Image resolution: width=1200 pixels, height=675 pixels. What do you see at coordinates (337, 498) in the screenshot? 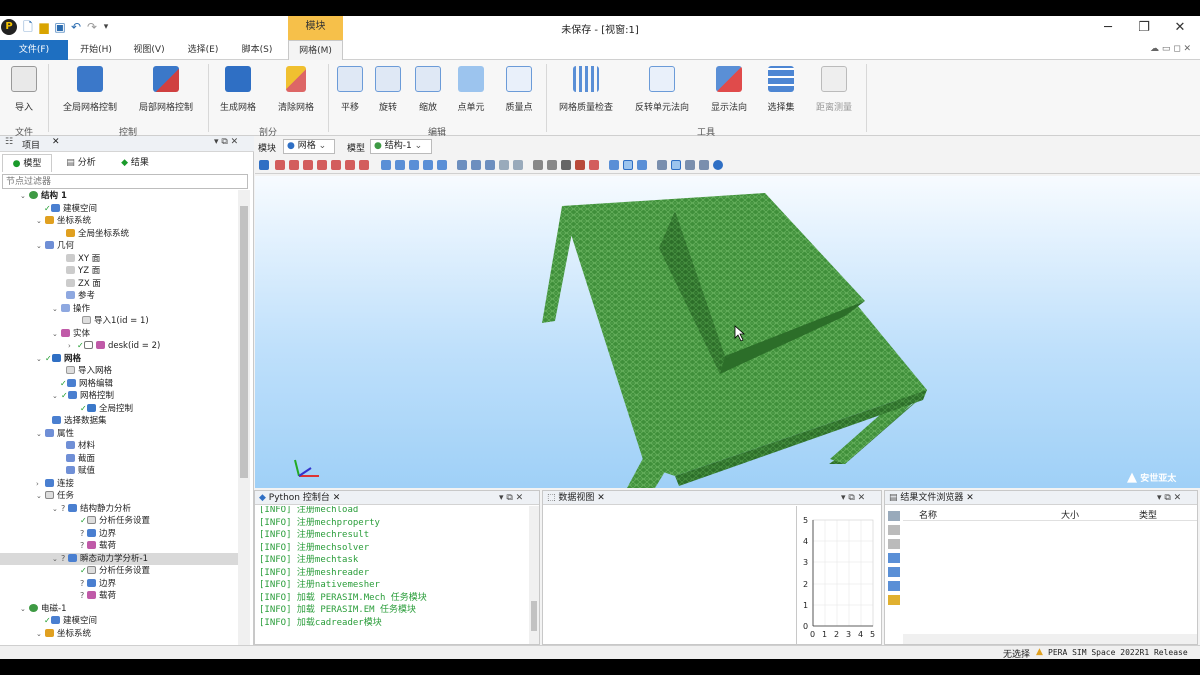
I see `console-close-icon: ✕` at bounding box center [337, 498].